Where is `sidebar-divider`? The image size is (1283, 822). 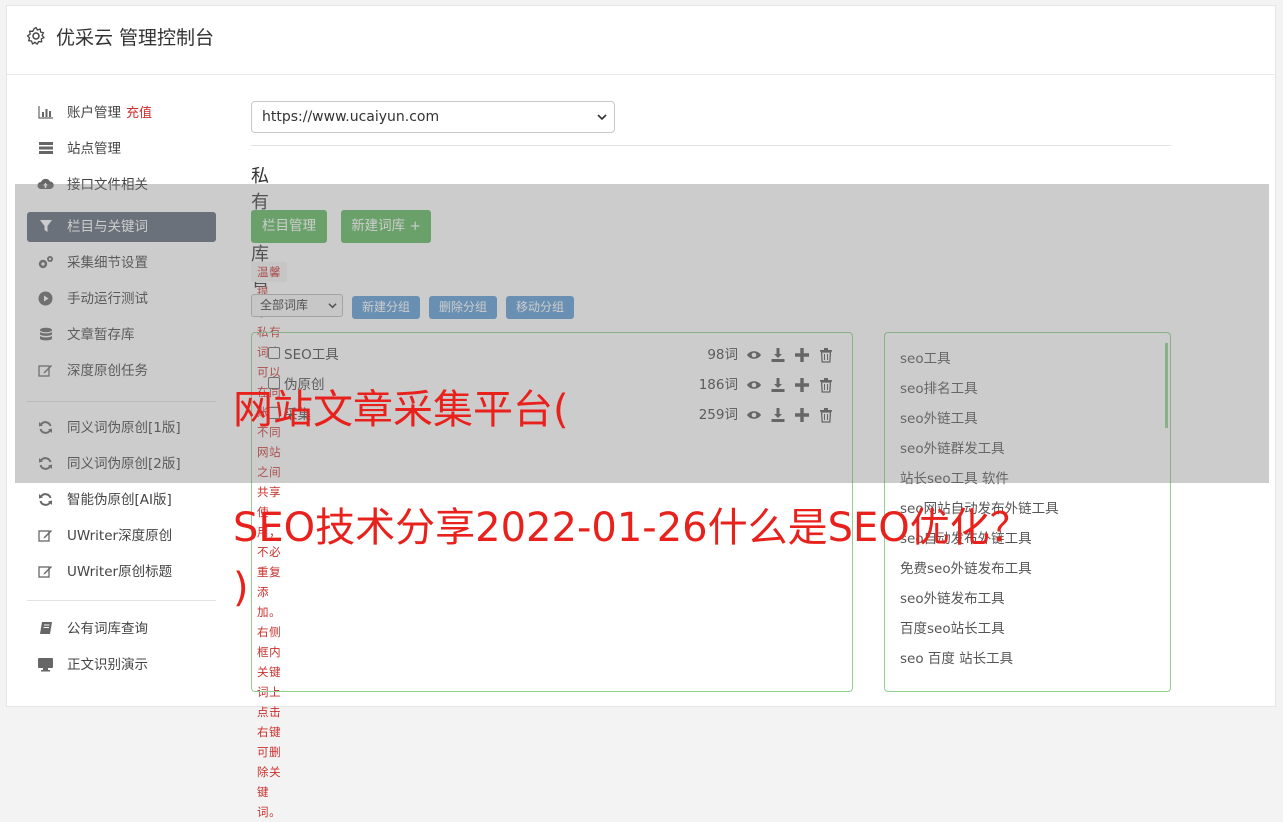
sidebar-divider is located at coordinates (121, 600).